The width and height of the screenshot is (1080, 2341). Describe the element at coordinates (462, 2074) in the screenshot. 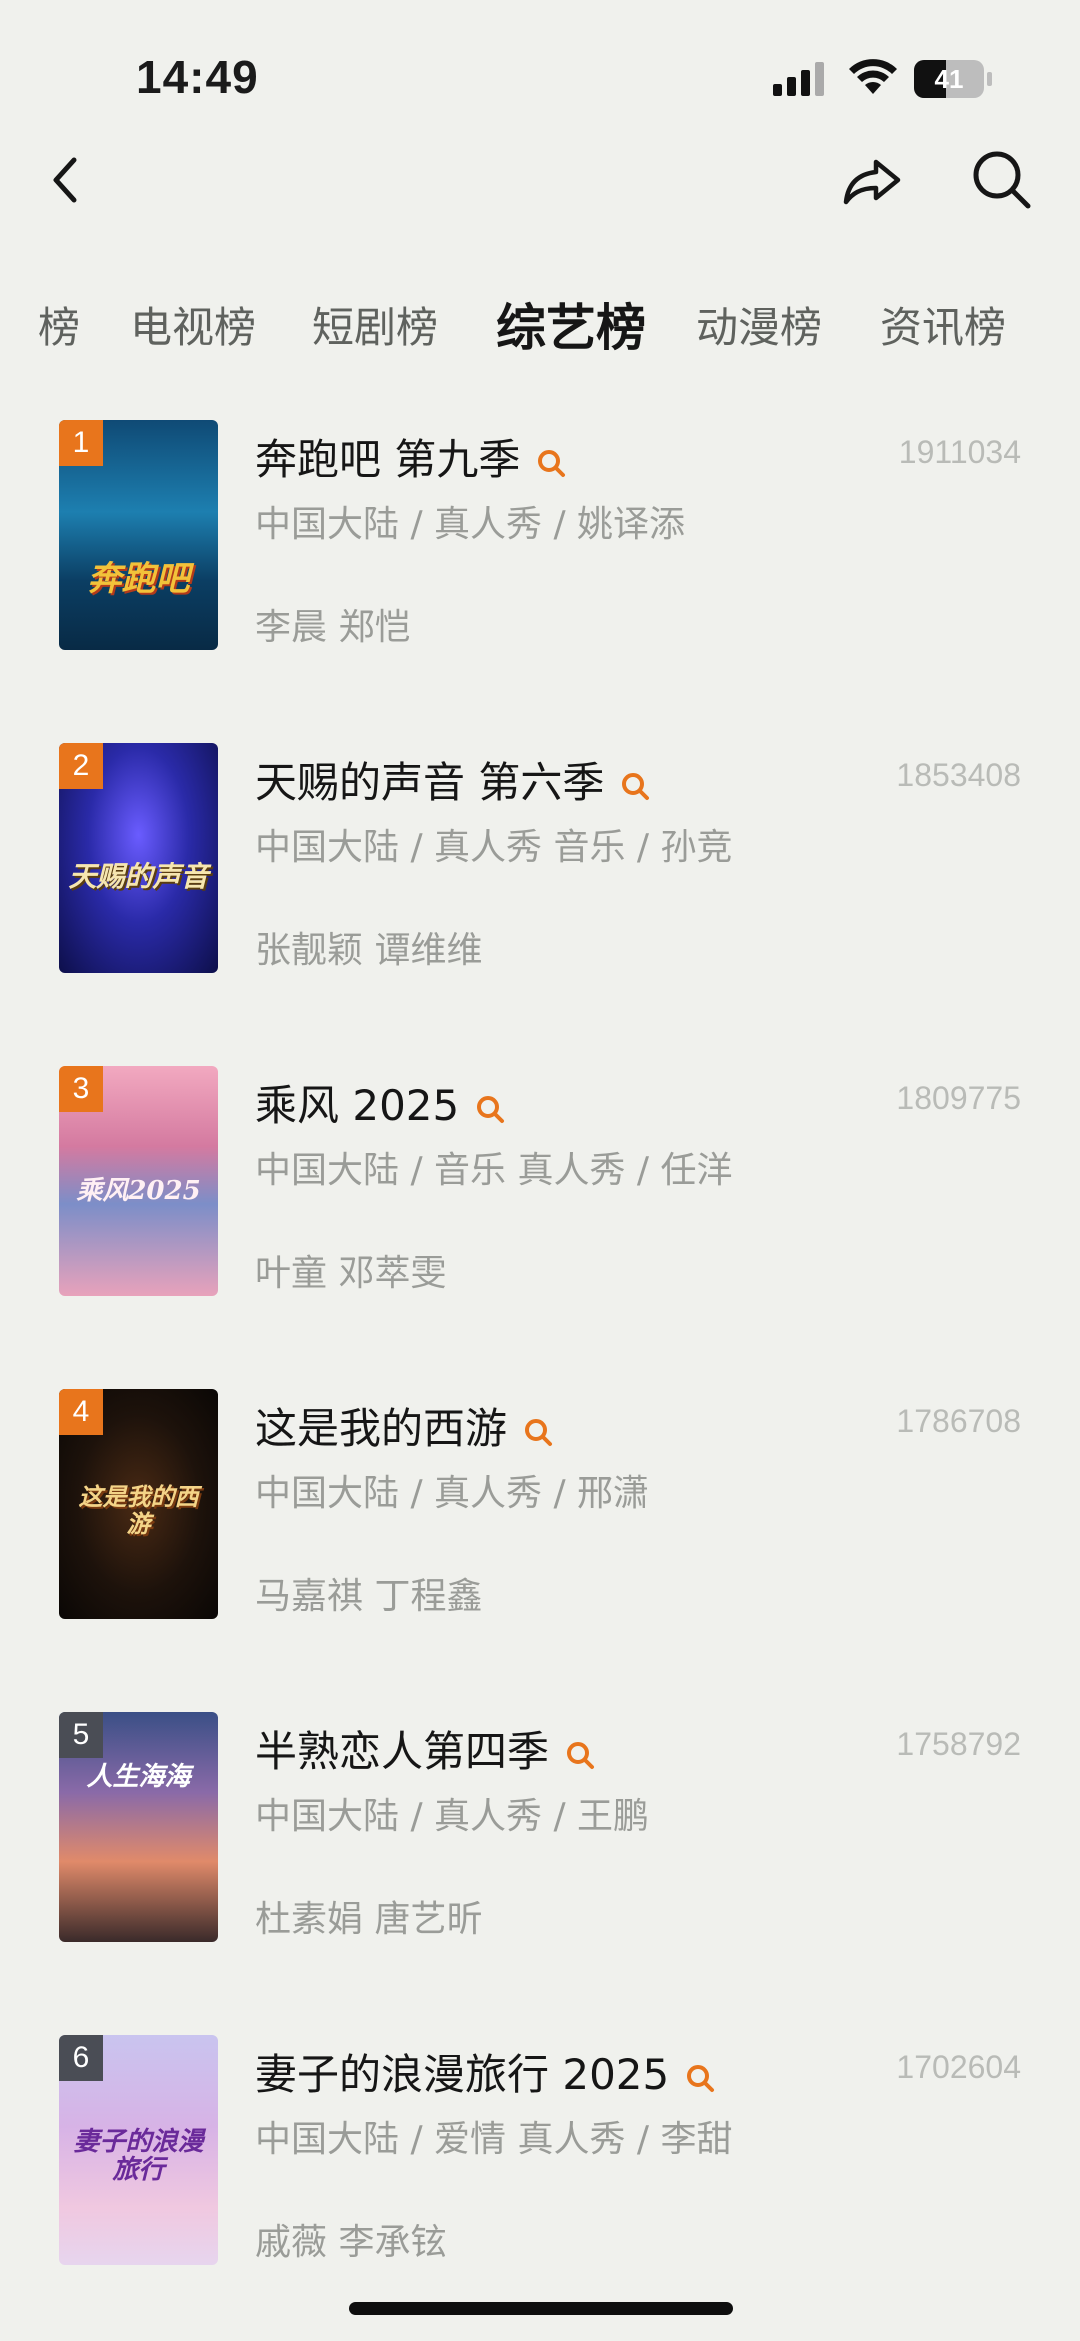

I see `item-title-text: 妻子的浪漫旅行 2025` at that location.